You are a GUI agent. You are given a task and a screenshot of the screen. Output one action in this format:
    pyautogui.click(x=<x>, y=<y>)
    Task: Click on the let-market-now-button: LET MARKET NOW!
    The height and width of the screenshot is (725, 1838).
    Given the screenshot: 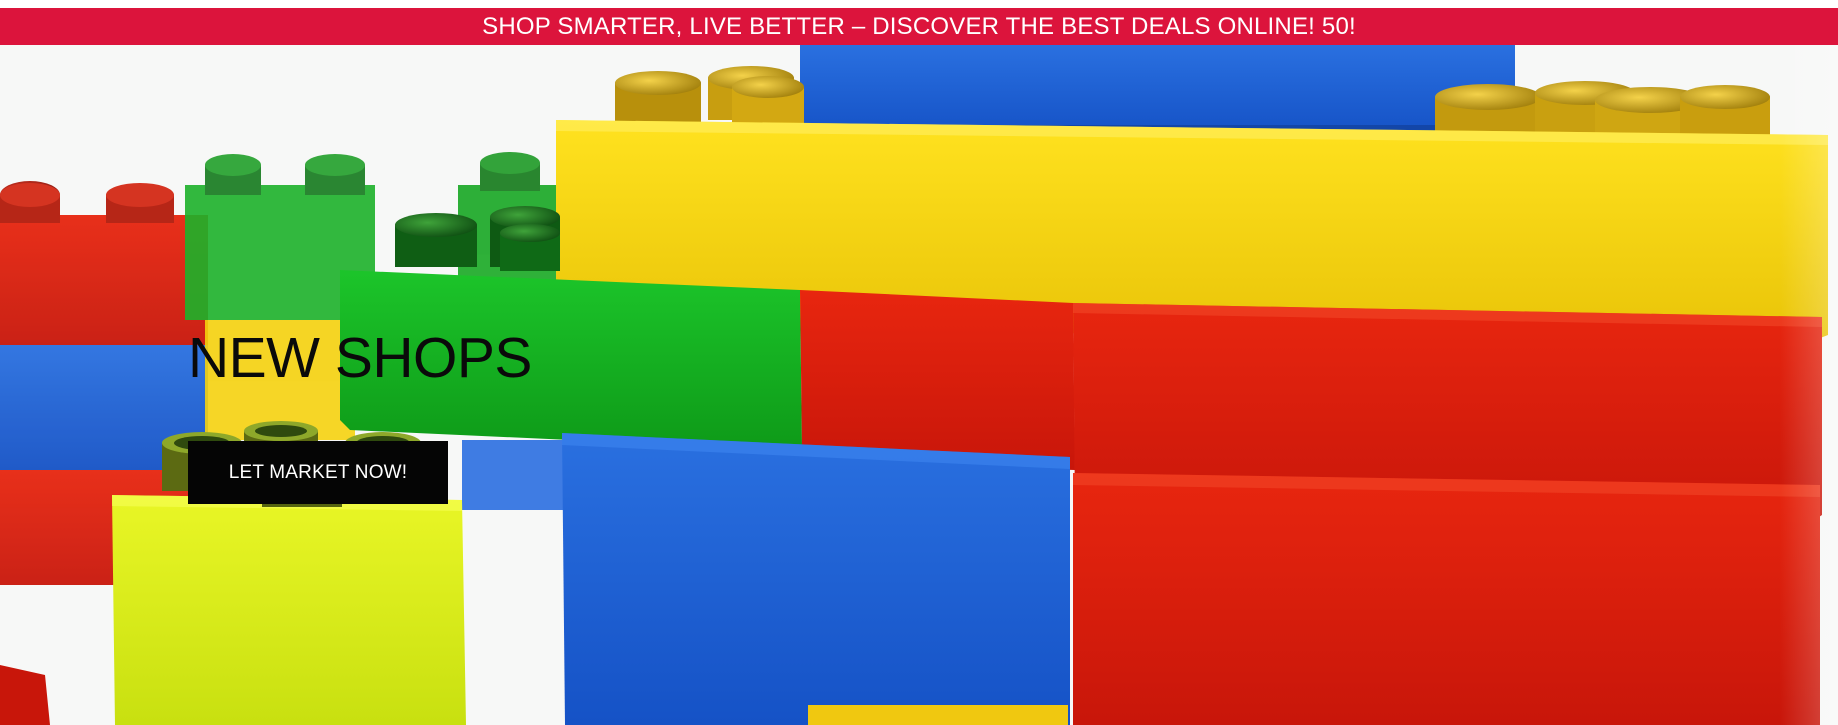 What is the action you would take?
    pyautogui.click(x=318, y=472)
    